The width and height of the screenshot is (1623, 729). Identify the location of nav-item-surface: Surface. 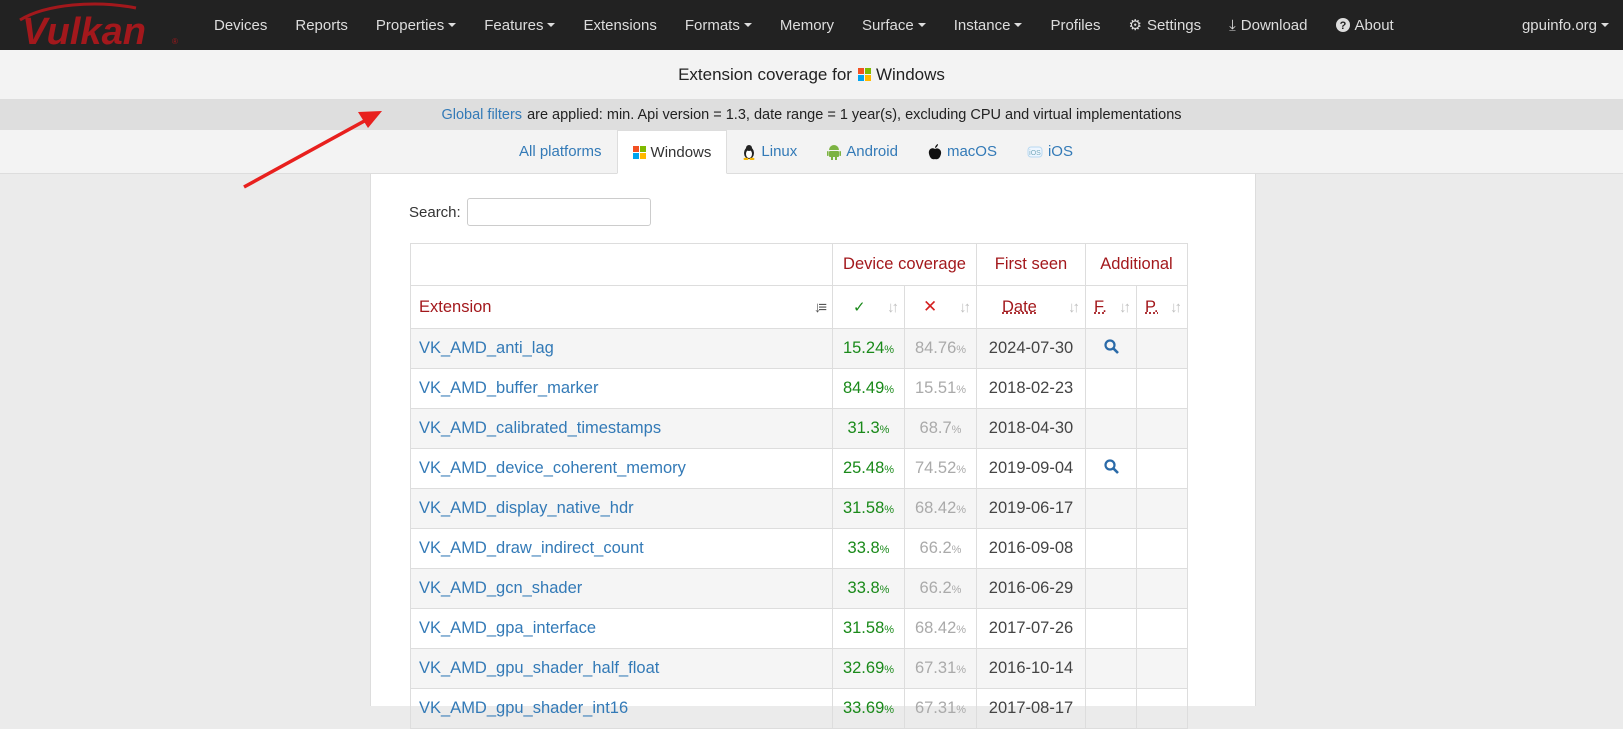
(894, 25).